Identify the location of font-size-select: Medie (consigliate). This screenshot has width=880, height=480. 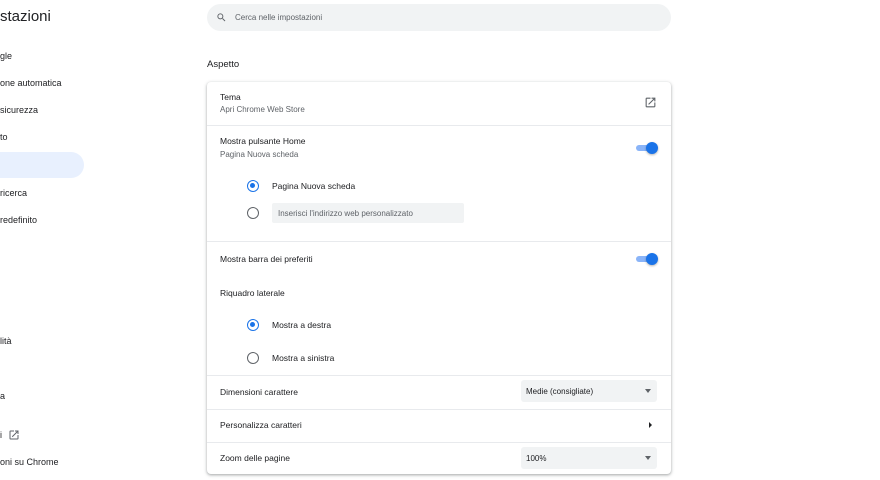
(589, 391).